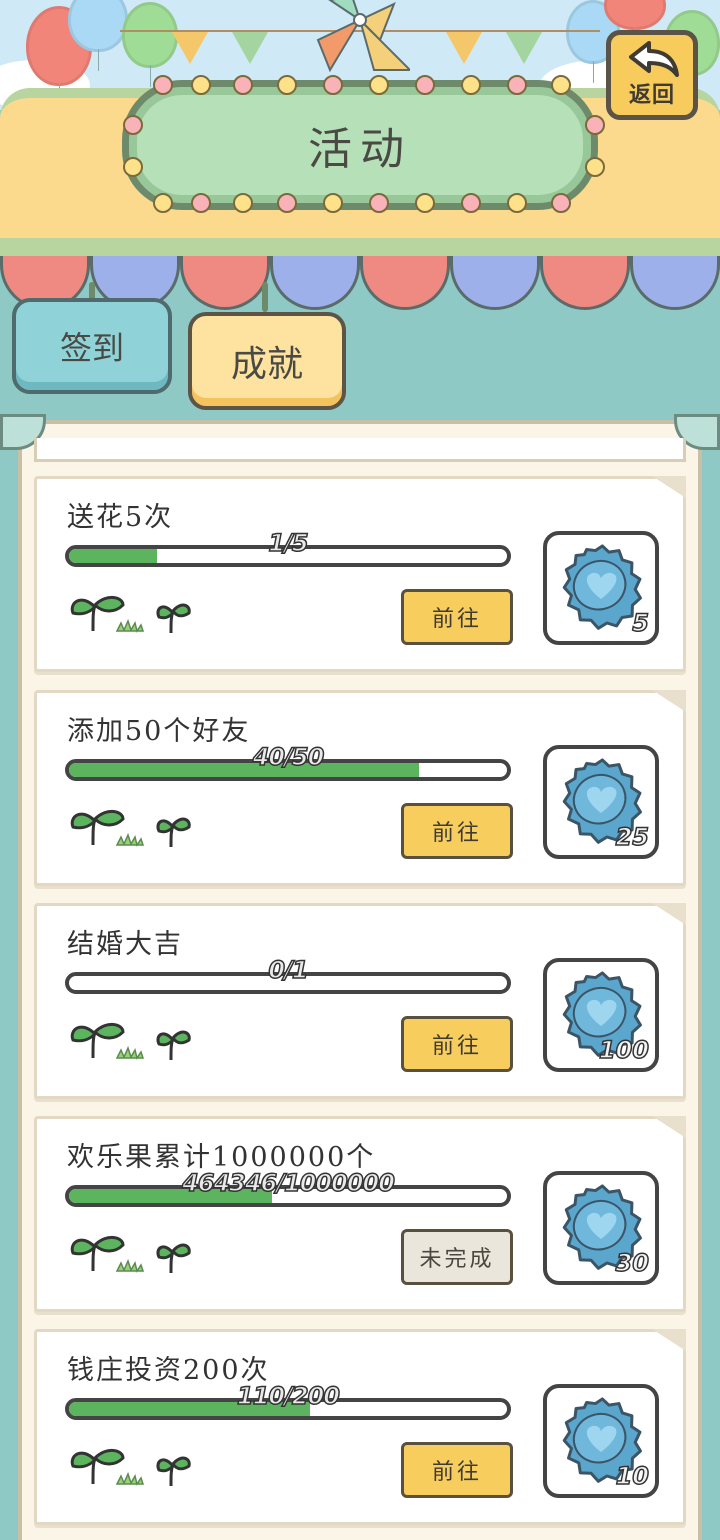 The height and width of the screenshot is (1540, 720). Describe the element at coordinates (363, 36) in the screenshot. I see `pinwheel-icon` at that location.